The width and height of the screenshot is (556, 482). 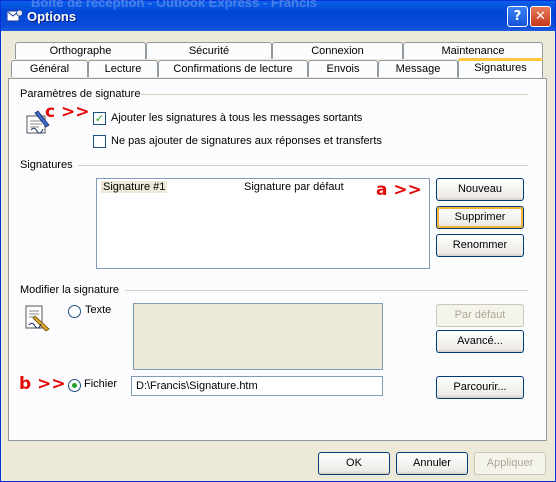 What do you see at coordinates (74, 385) in the screenshot?
I see `file-radio` at bounding box center [74, 385].